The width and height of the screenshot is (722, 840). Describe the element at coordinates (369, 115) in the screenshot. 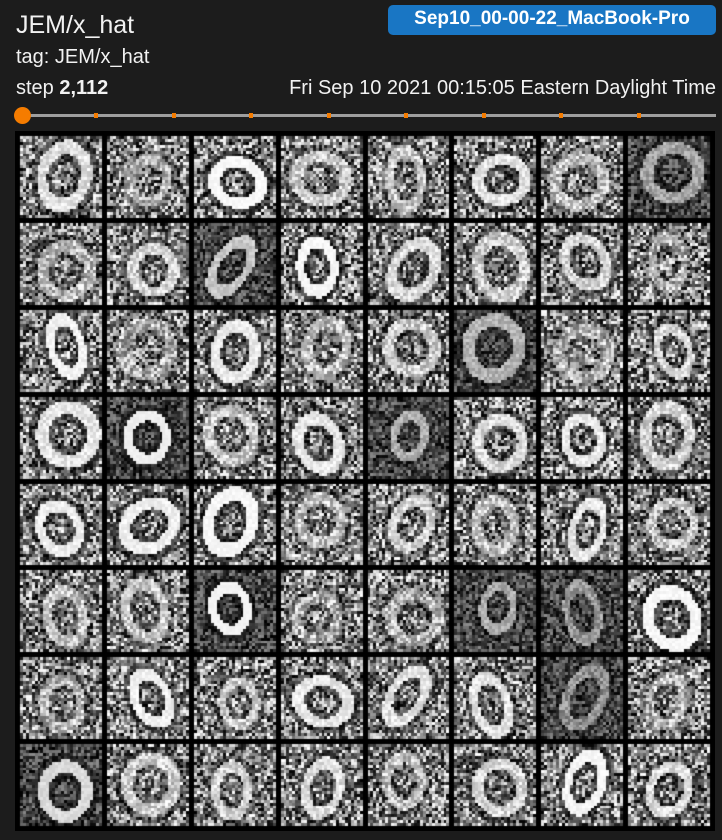

I see `slider-track` at that location.